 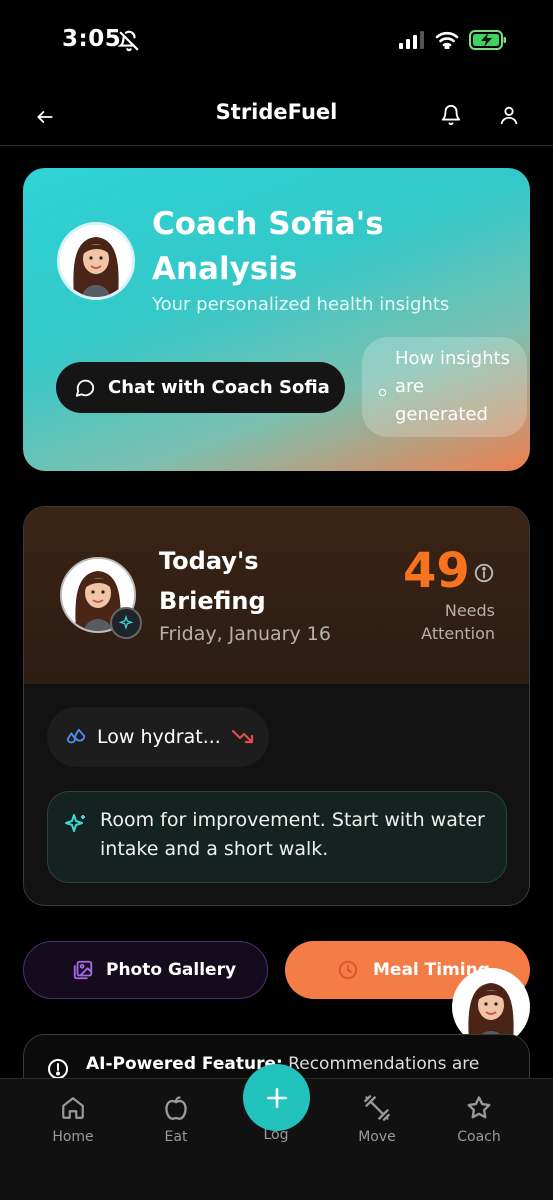 I want to click on log-fab-button, so click(x=276, y=1097).